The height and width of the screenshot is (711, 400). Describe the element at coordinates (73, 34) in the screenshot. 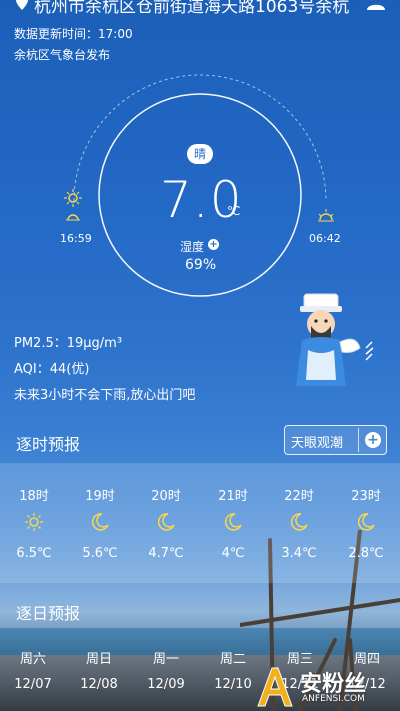

I see `update-time: 数据更新时间：17:00` at that location.